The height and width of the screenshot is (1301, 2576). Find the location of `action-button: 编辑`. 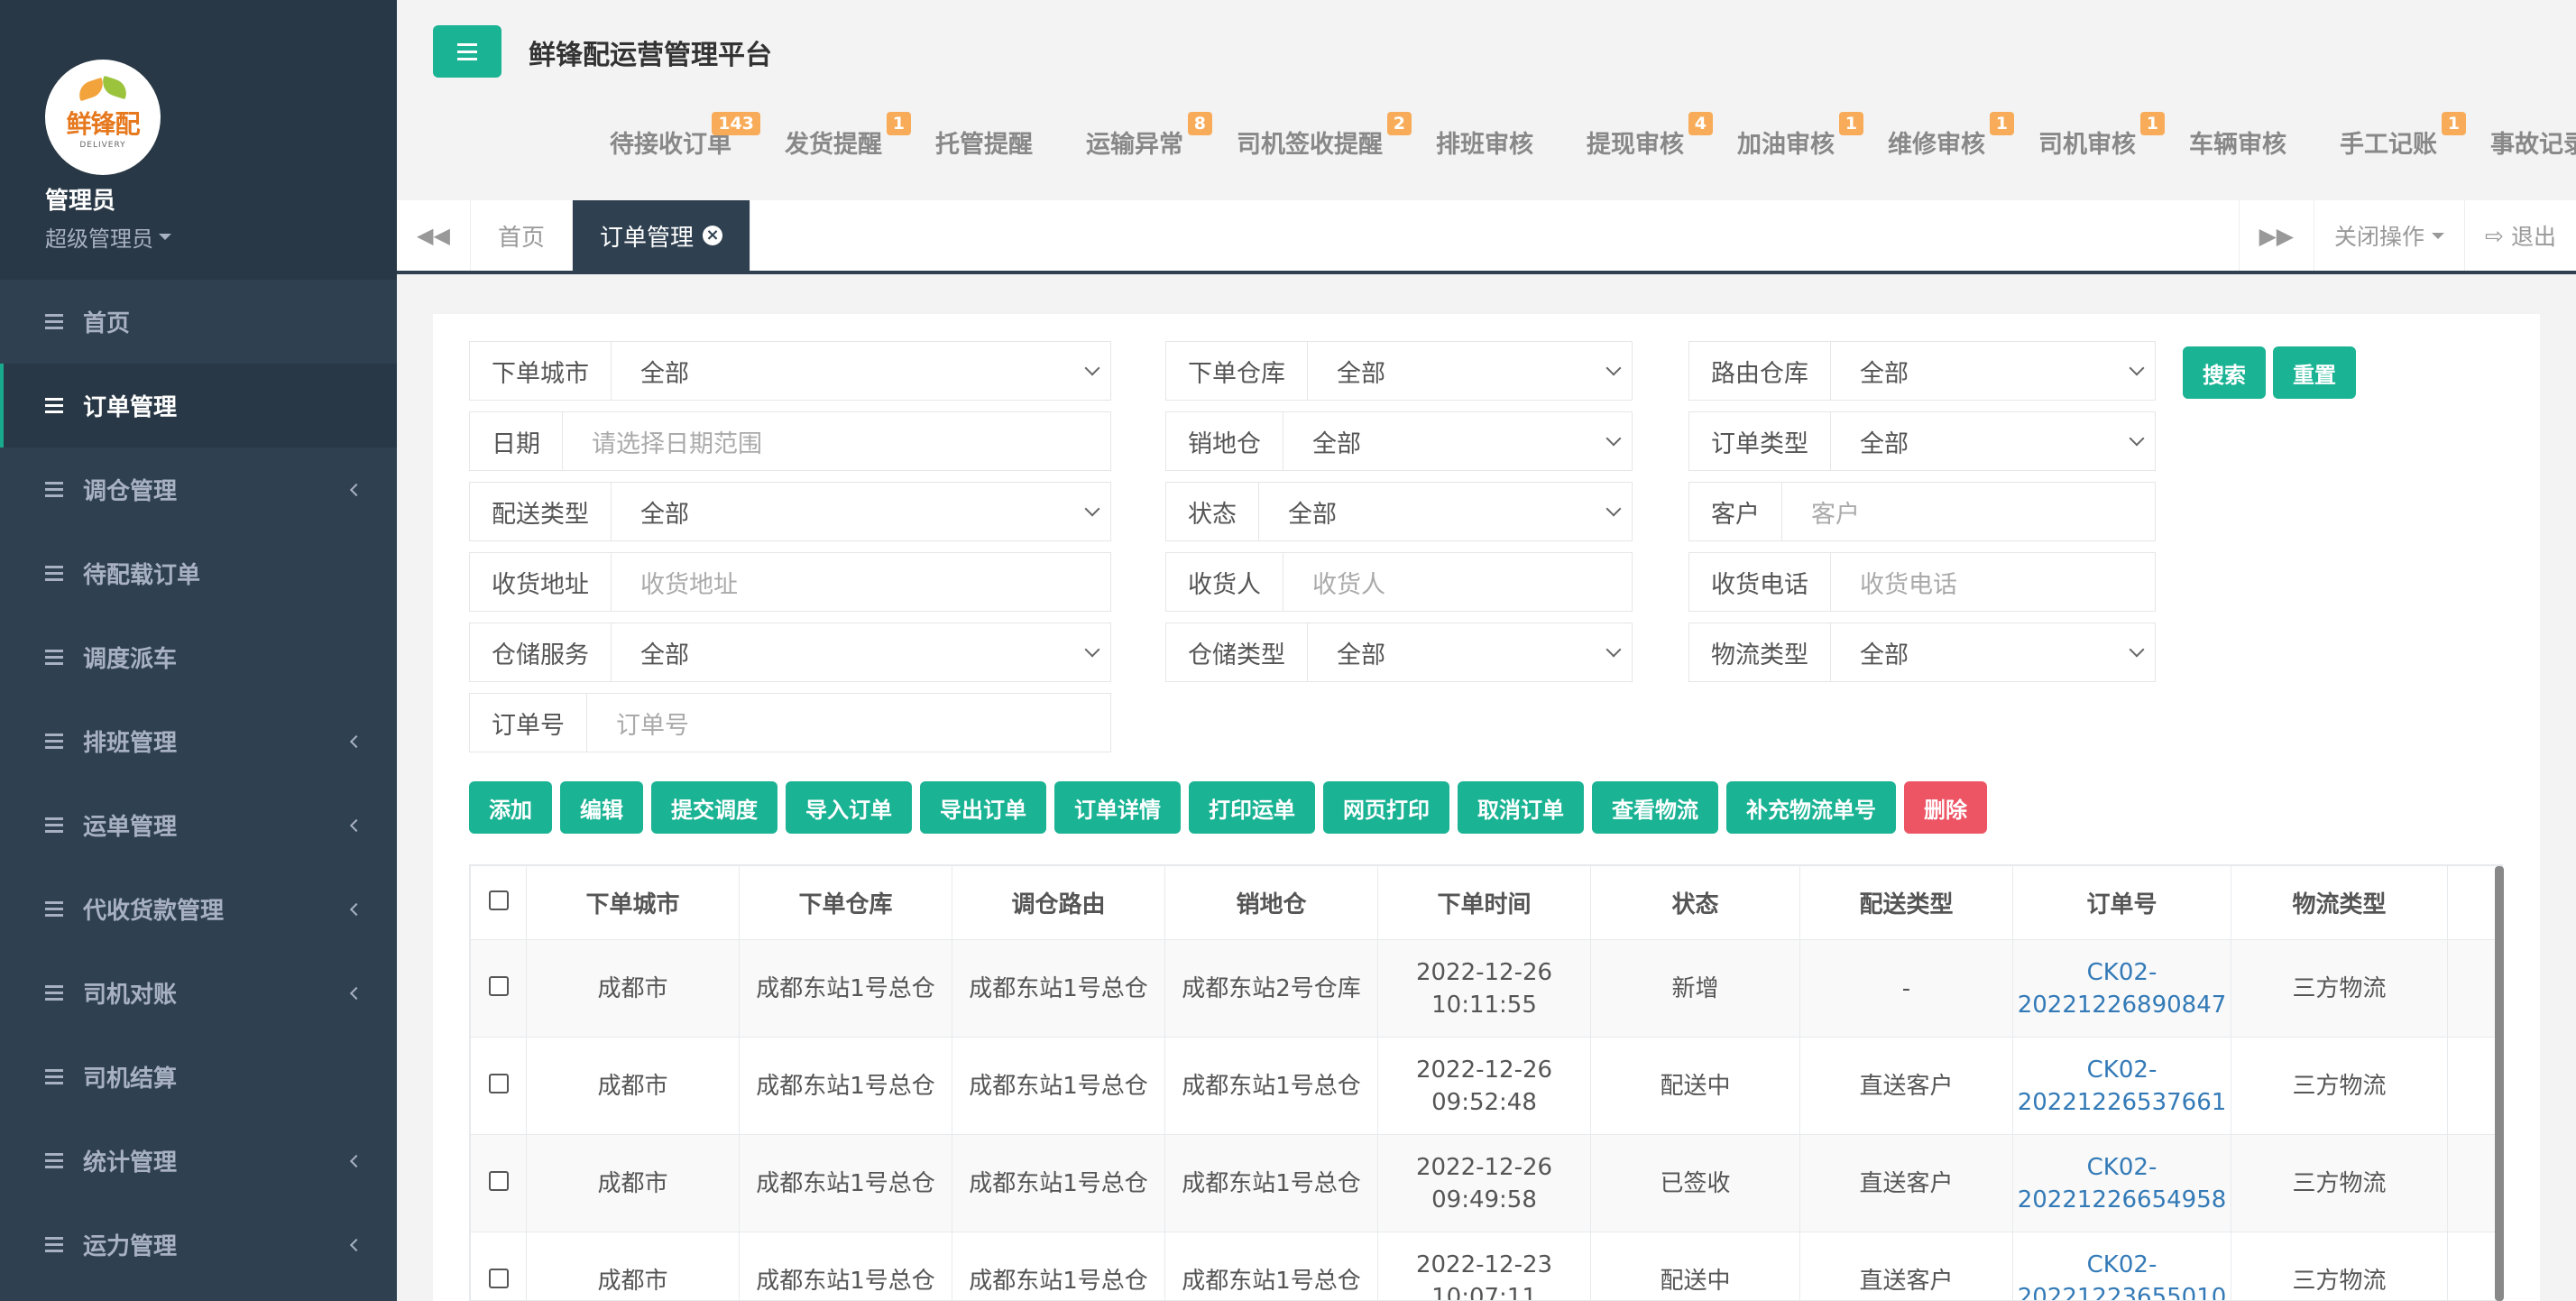

action-button: 编辑 is located at coordinates (601, 807).